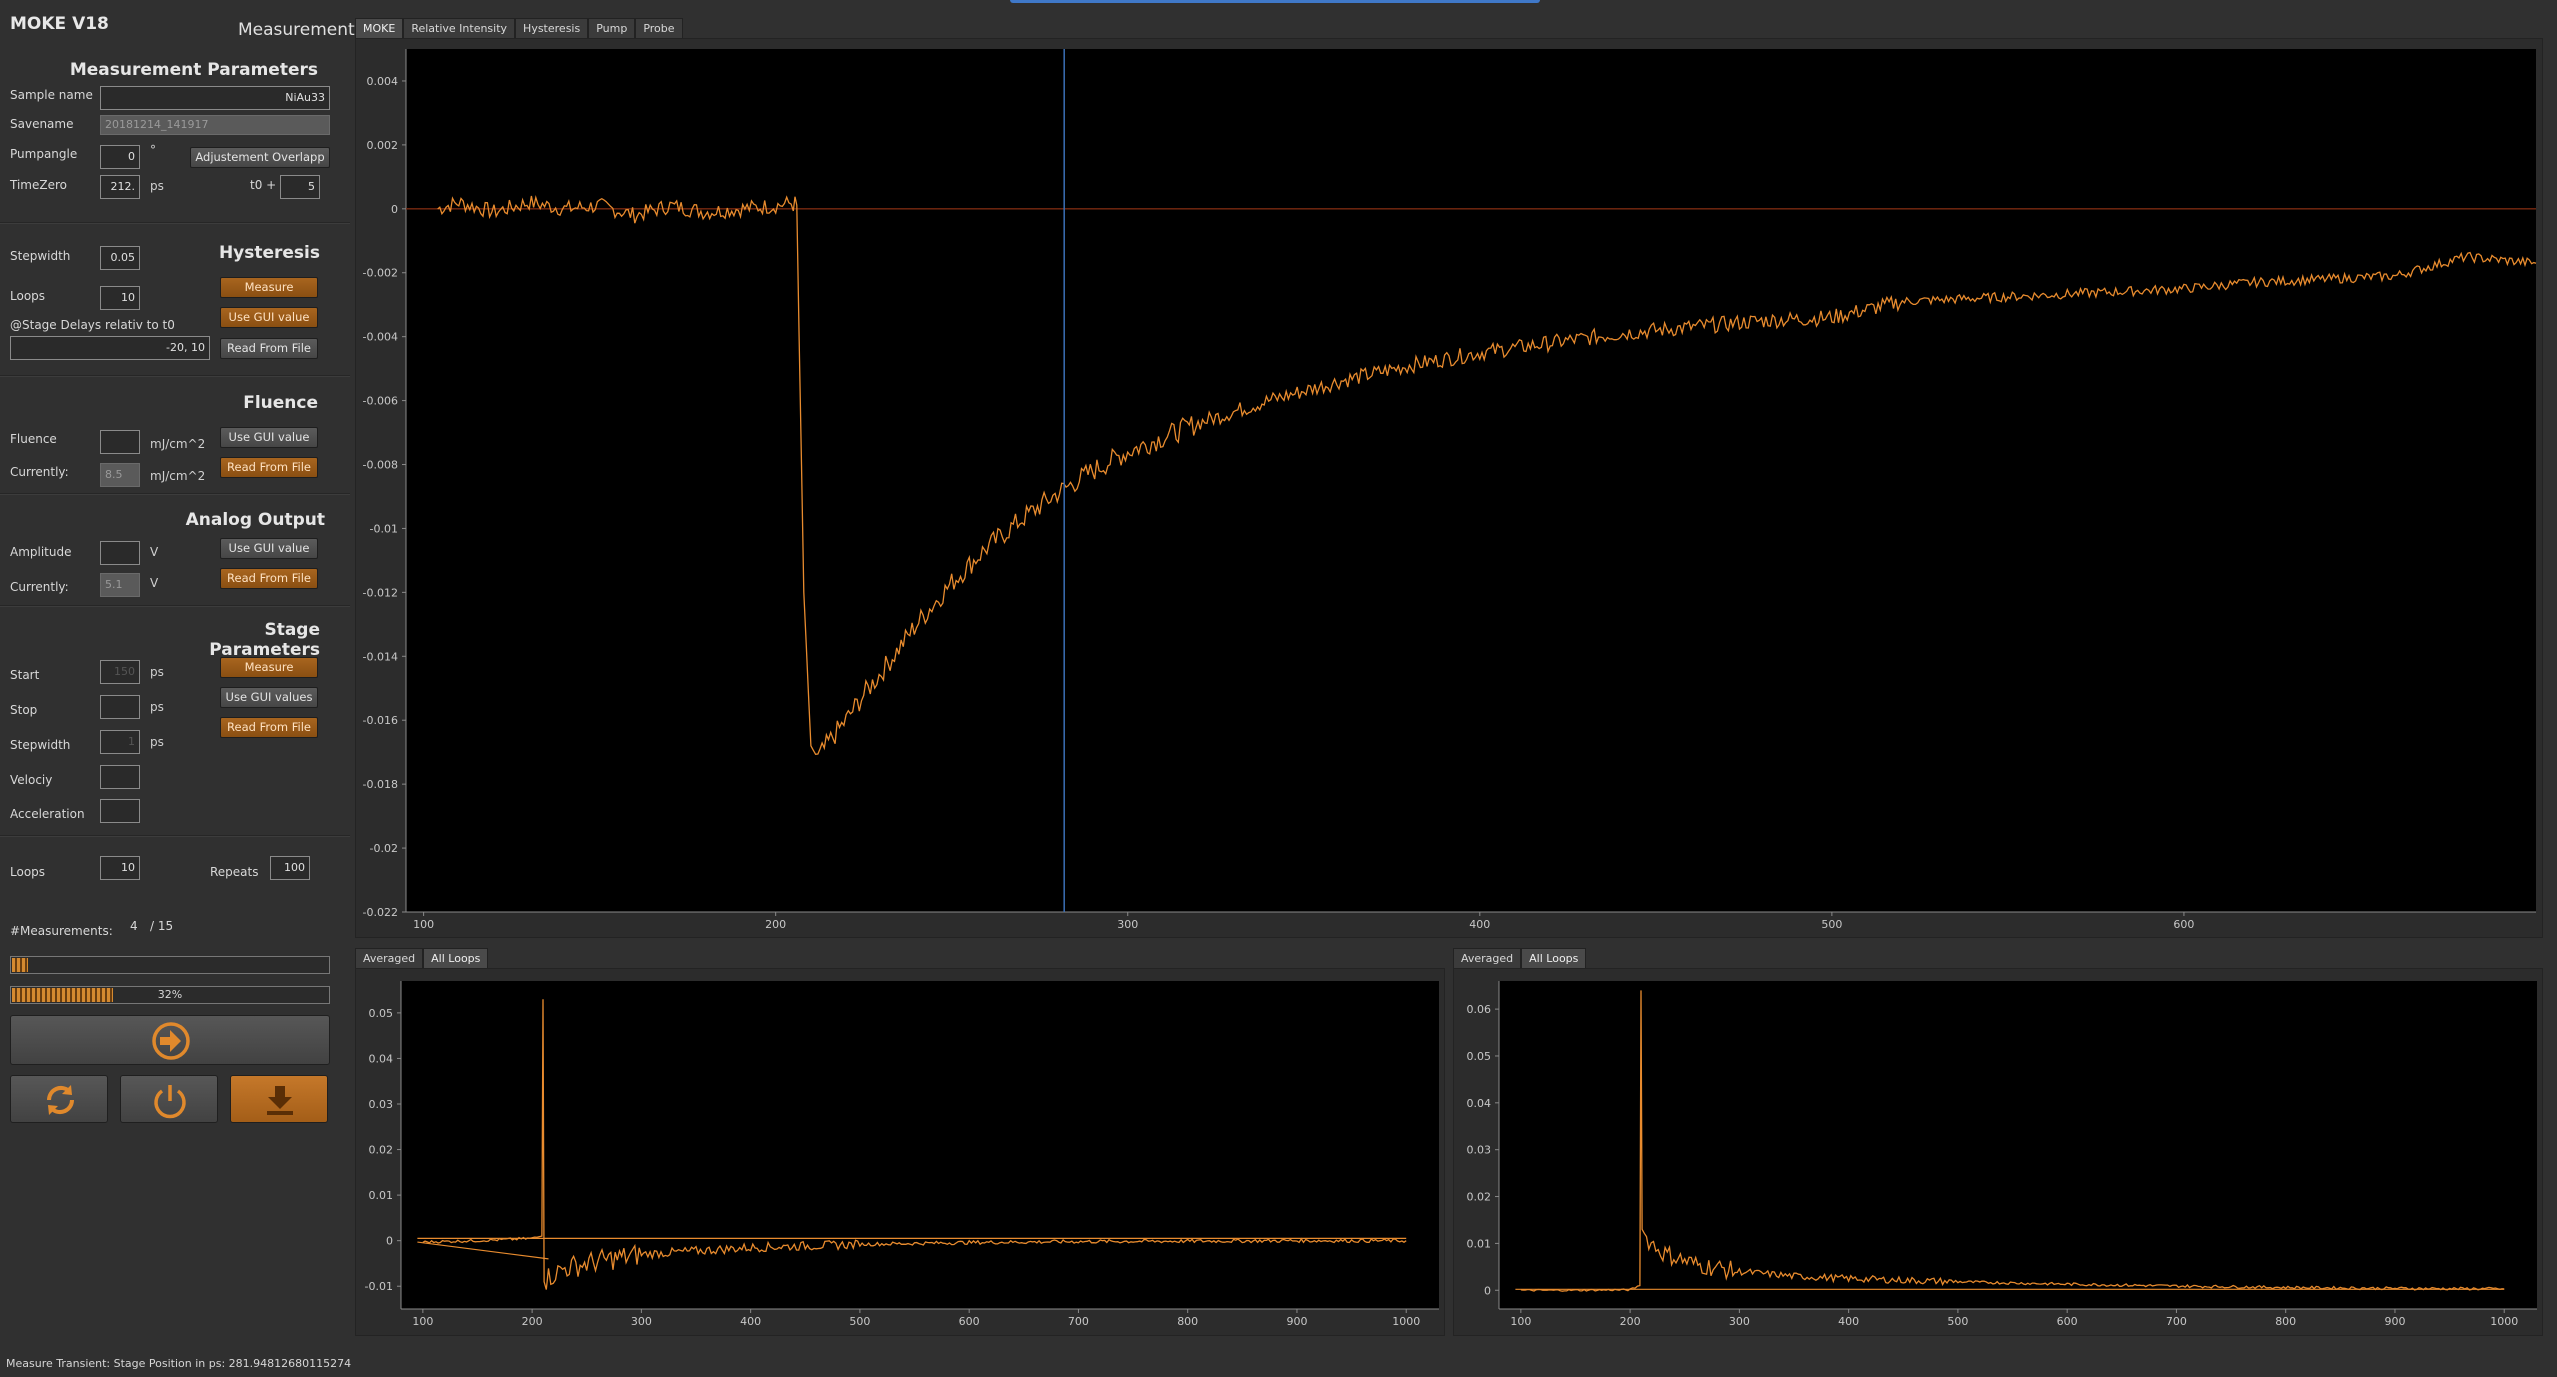  What do you see at coordinates (1520, 1321) in the screenshot?
I see `x-tick-label: 100` at bounding box center [1520, 1321].